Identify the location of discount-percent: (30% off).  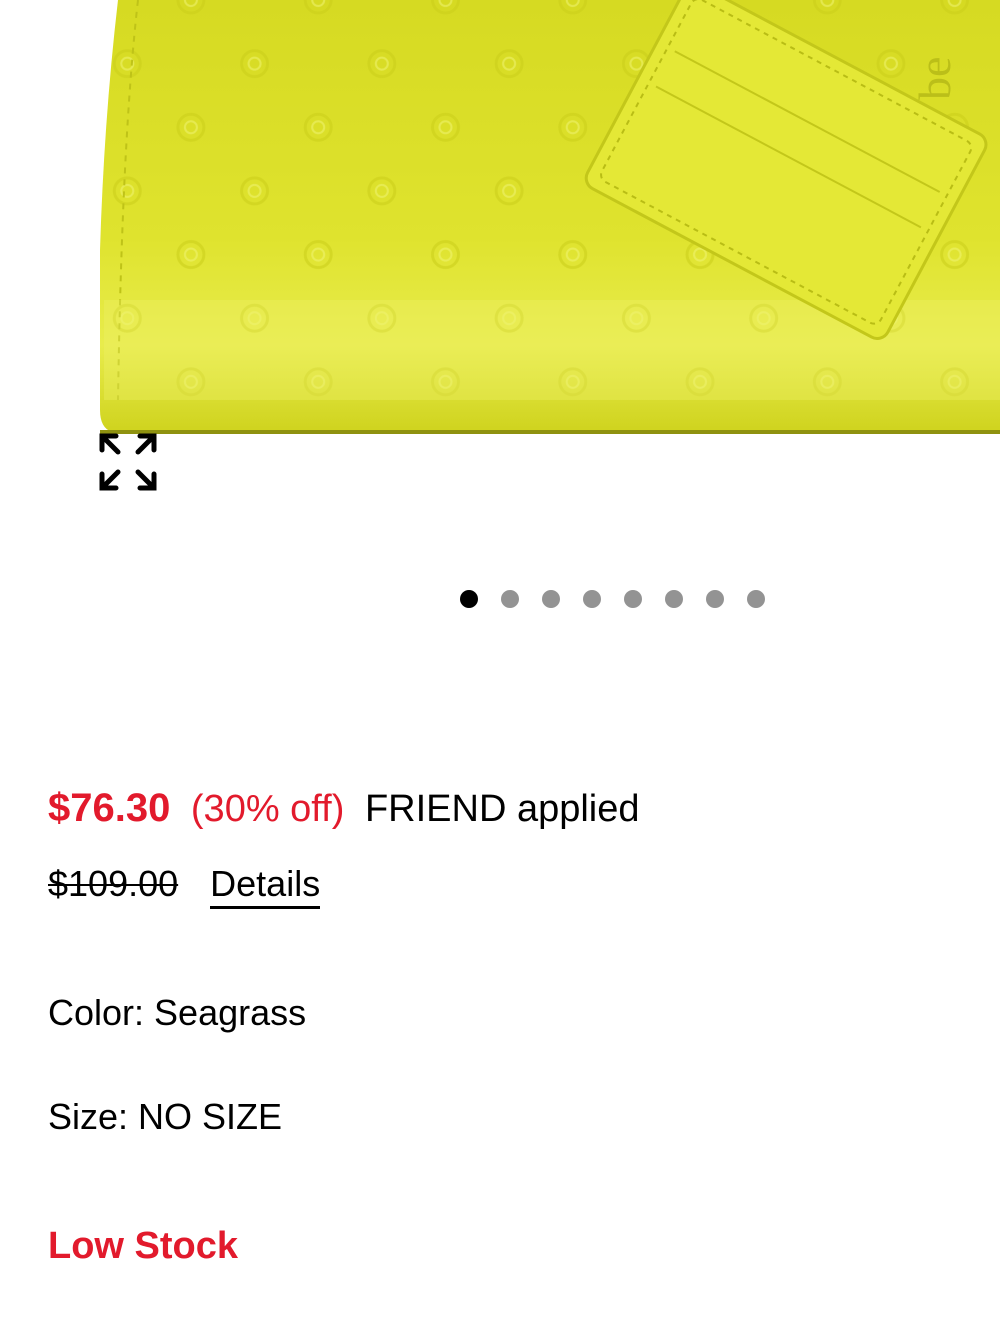
(267, 809).